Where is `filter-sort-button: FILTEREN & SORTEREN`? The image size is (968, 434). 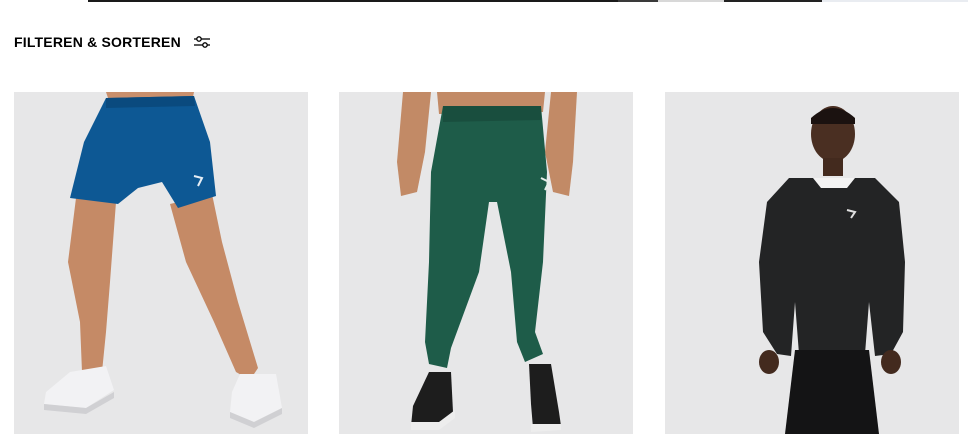 filter-sort-button: FILTEREN & SORTEREN is located at coordinates (112, 42).